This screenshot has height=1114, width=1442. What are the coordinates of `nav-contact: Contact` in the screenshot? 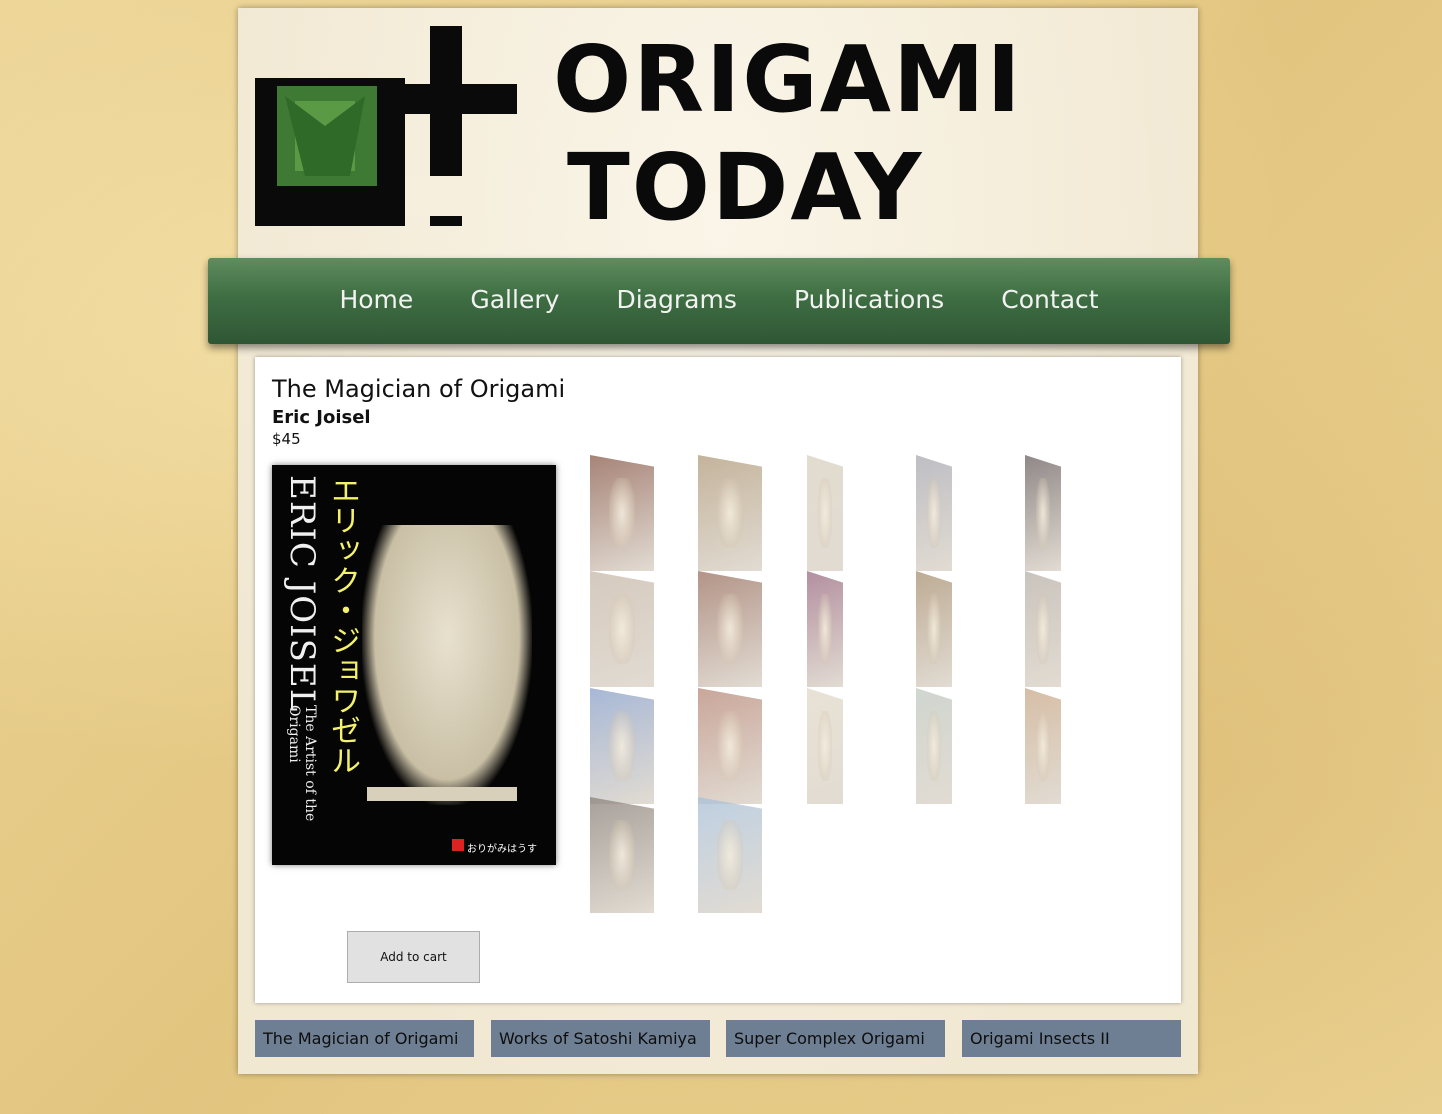 It's located at (1049, 299).